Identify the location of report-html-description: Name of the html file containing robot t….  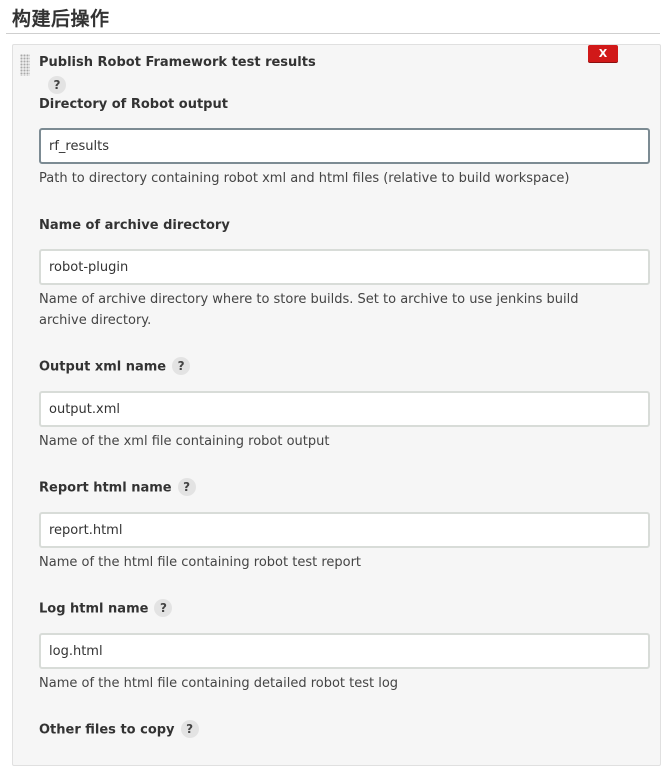
(200, 562).